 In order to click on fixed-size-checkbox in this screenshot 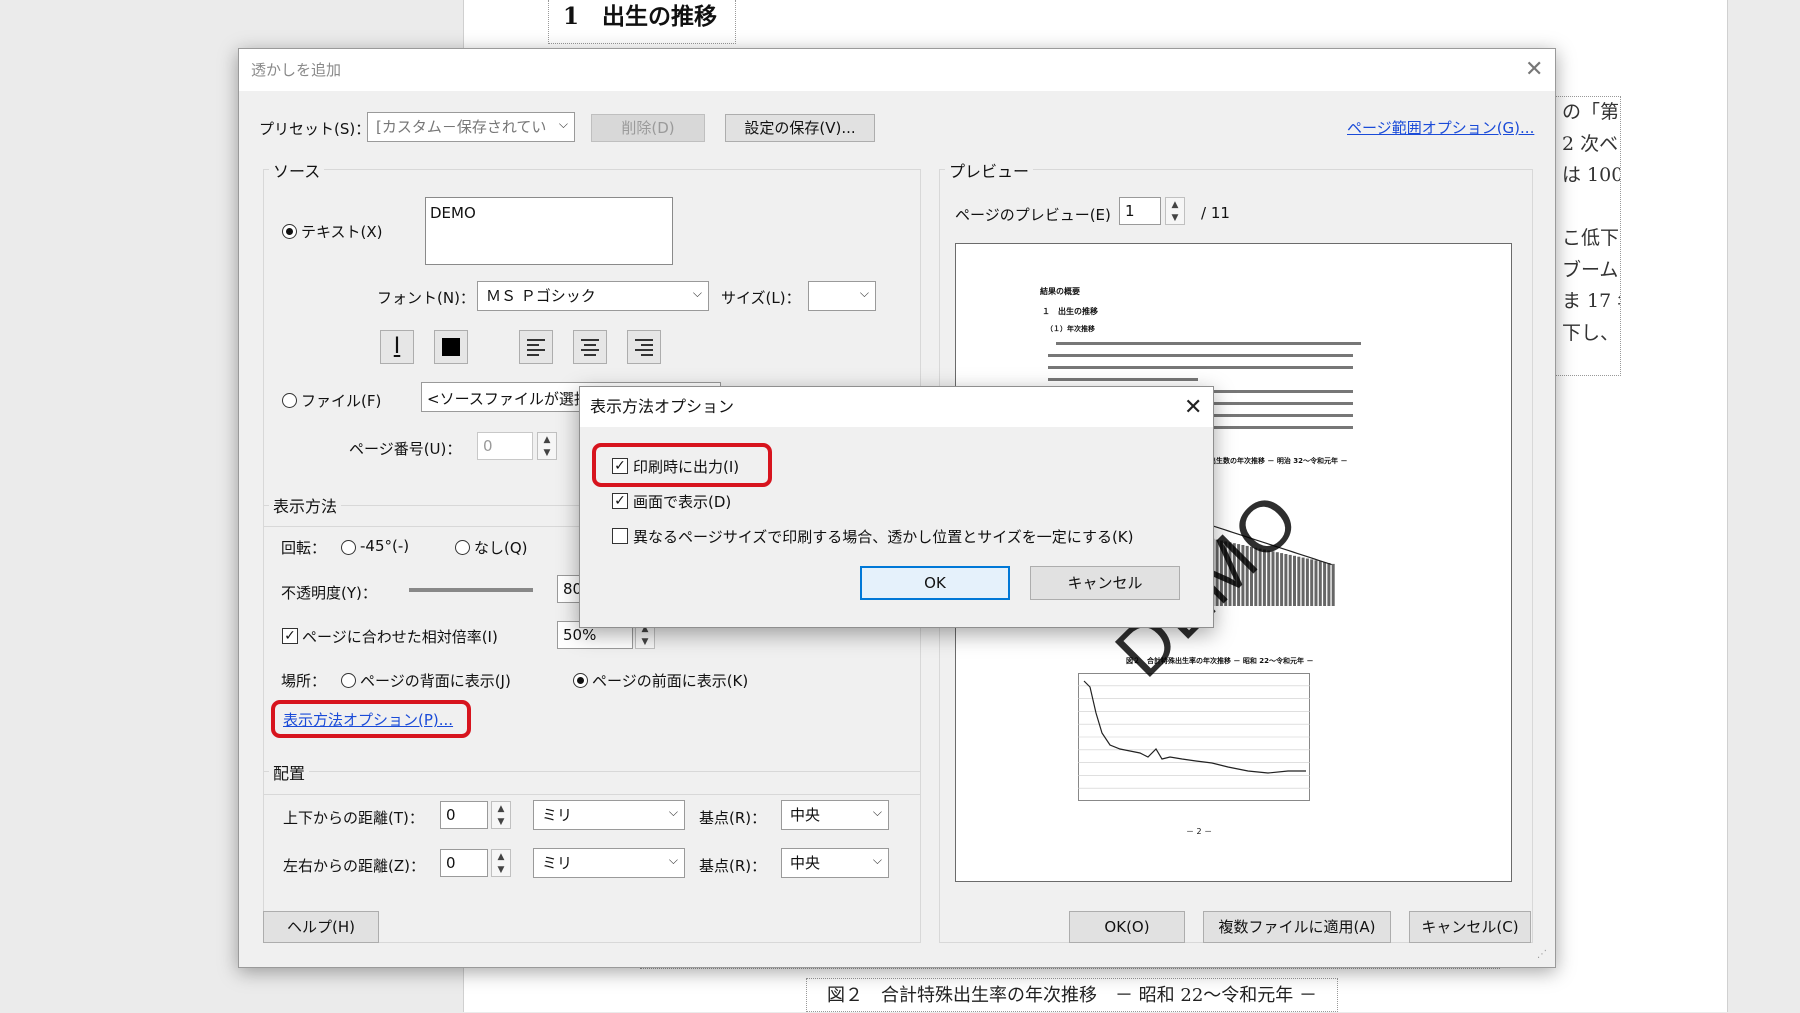, I will do `click(620, 536)`.